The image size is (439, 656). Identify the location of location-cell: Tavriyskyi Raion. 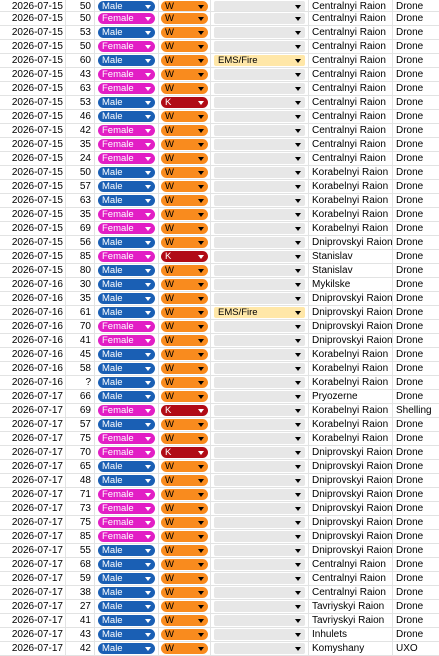
(351, 606).